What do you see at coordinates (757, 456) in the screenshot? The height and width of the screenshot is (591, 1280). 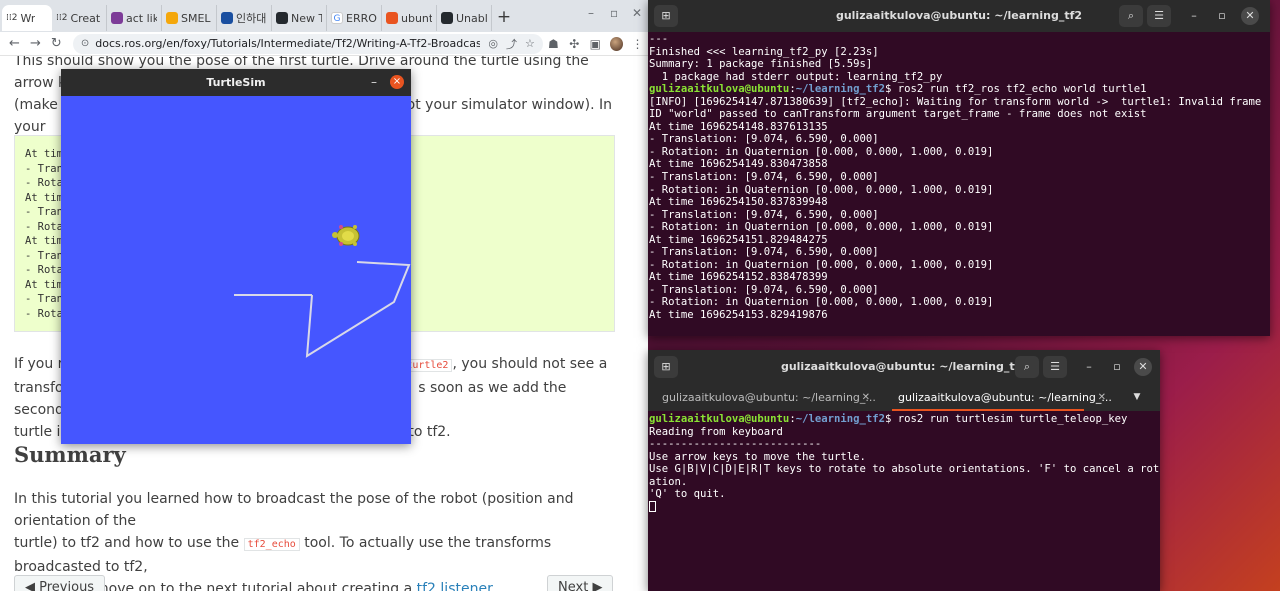 I see `output-text: Use arrow keys to move the turtle.` at bounding box center [757, 456].